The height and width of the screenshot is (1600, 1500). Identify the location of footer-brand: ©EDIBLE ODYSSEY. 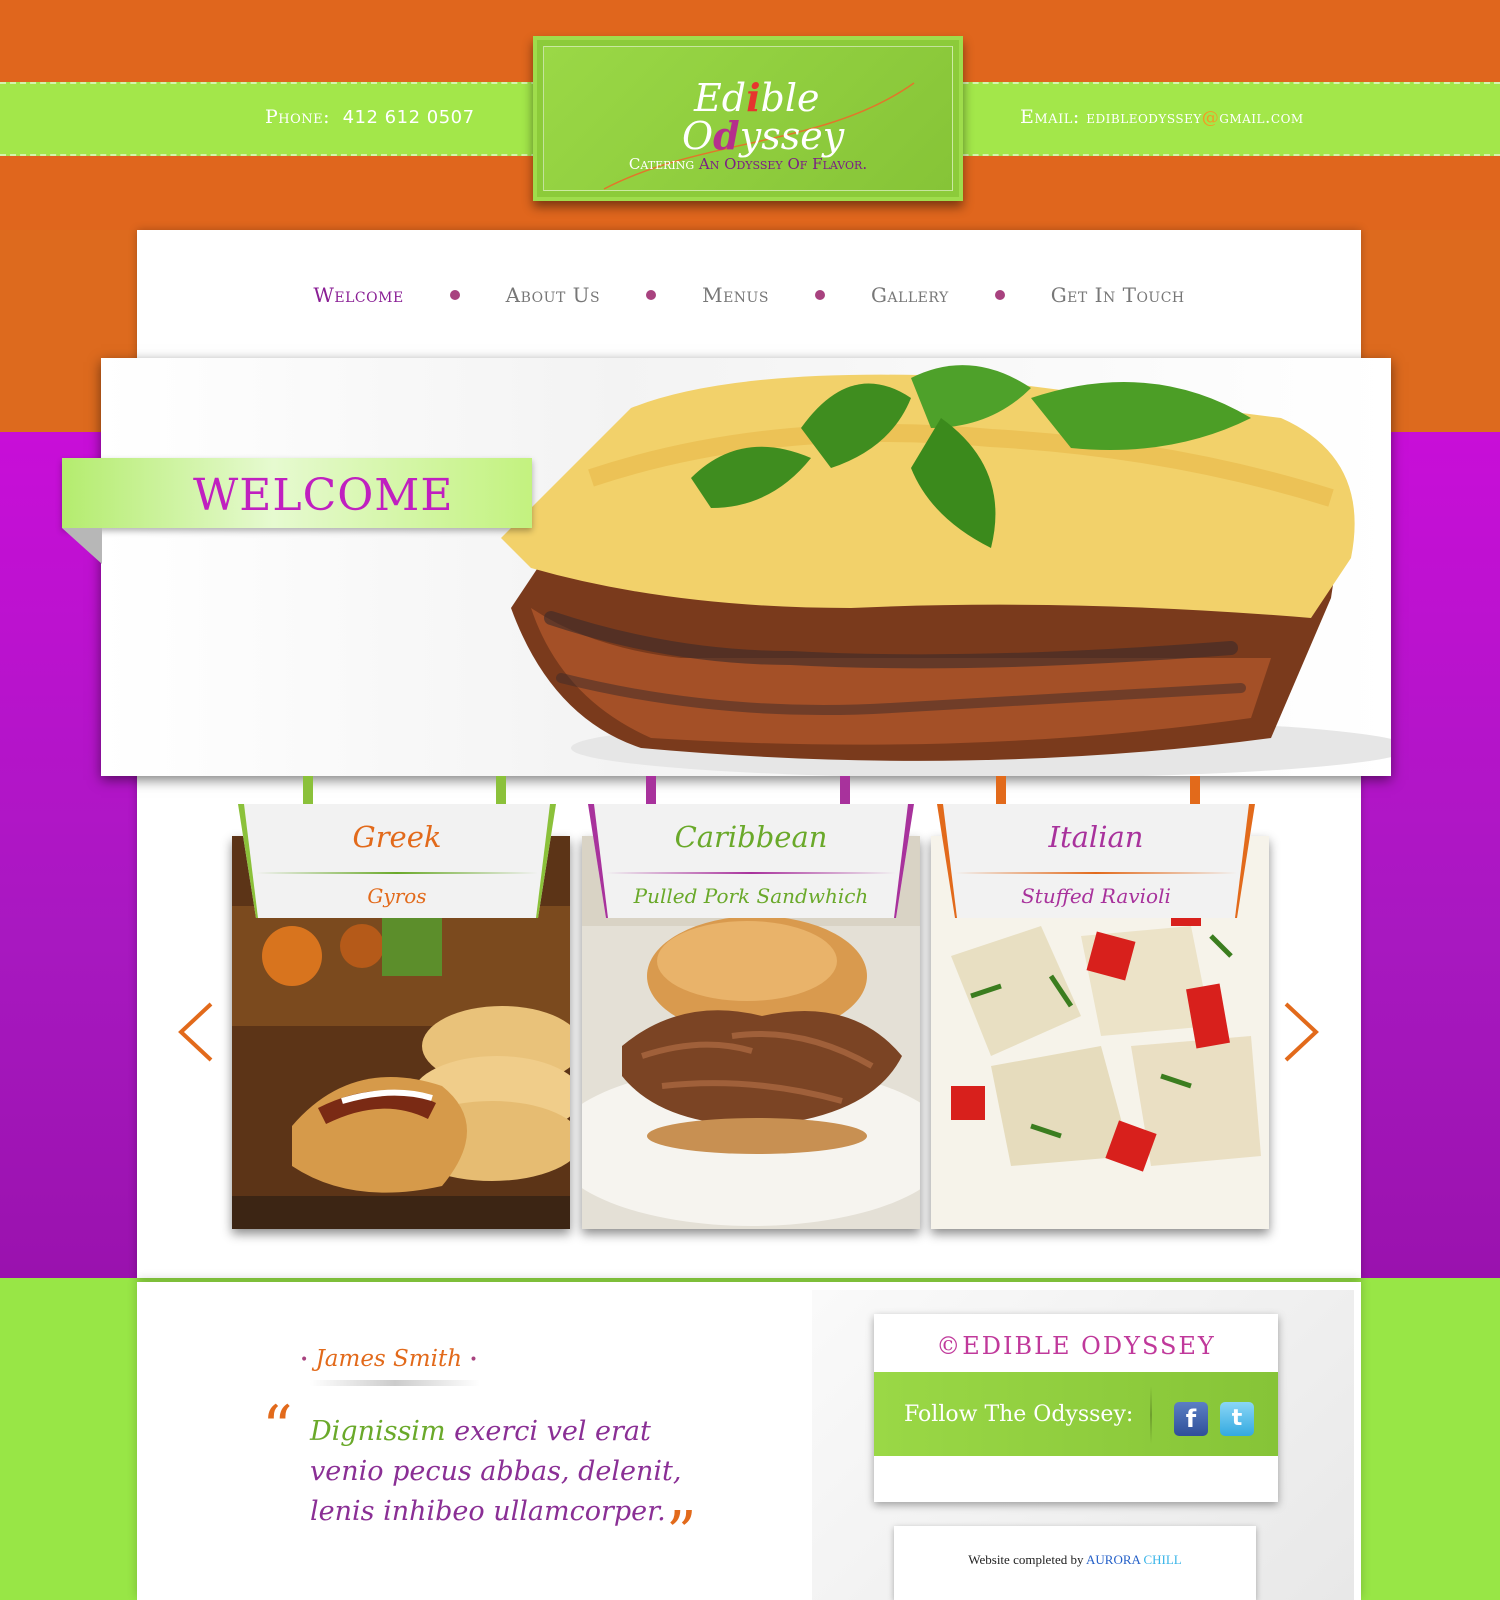
(1076, 1346).